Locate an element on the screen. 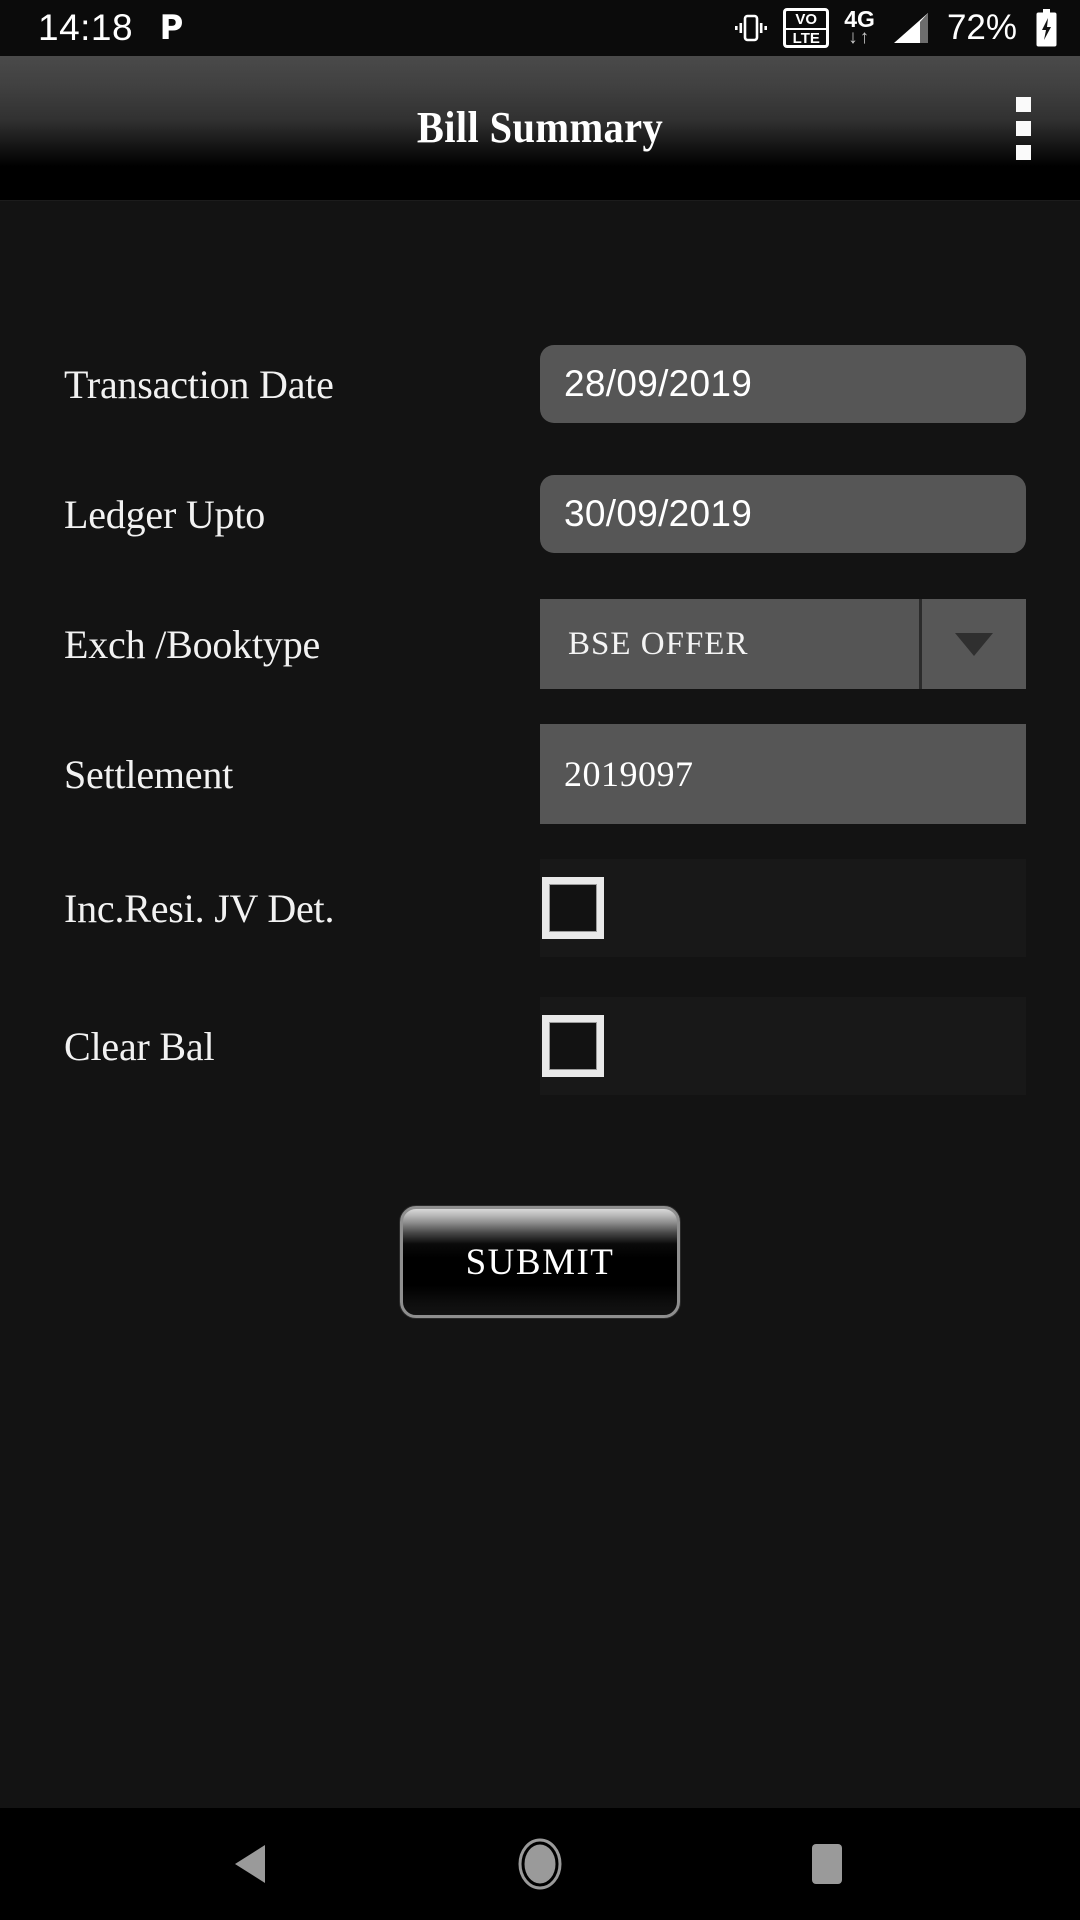 This screenshot has width=1080, height=1920. home-button is located at coordinates (540, 1864).